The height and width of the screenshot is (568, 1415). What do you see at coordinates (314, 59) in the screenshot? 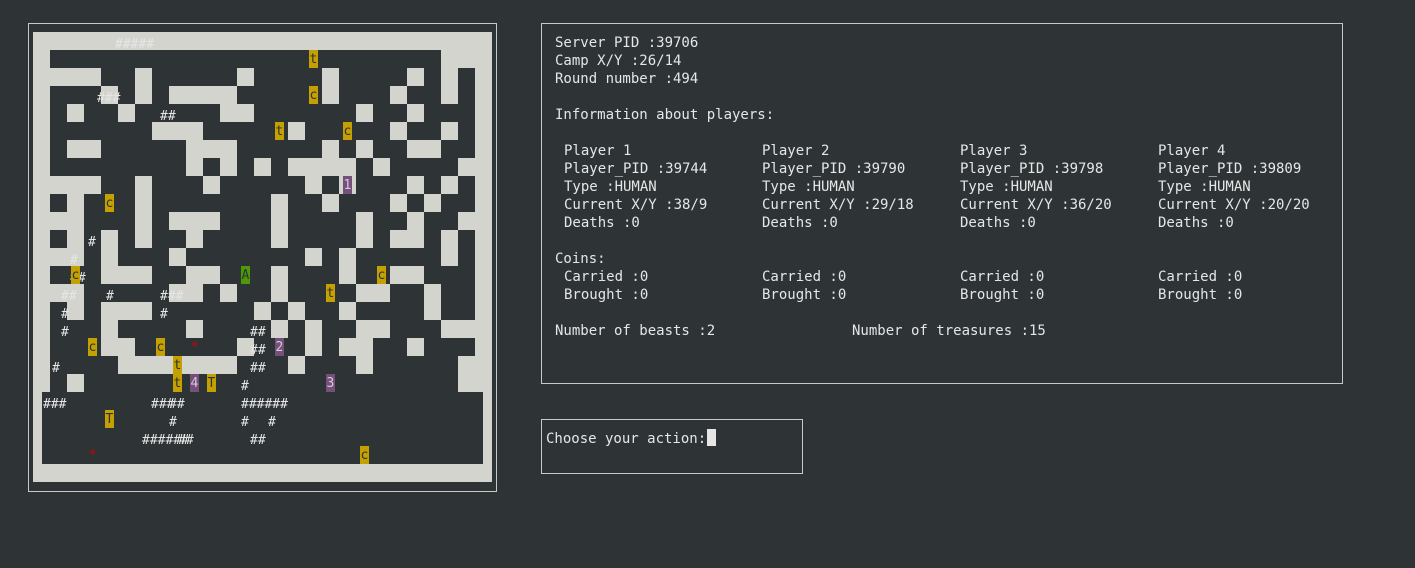
I see `treasure-symbol: t` at bounding box center [314, 59].